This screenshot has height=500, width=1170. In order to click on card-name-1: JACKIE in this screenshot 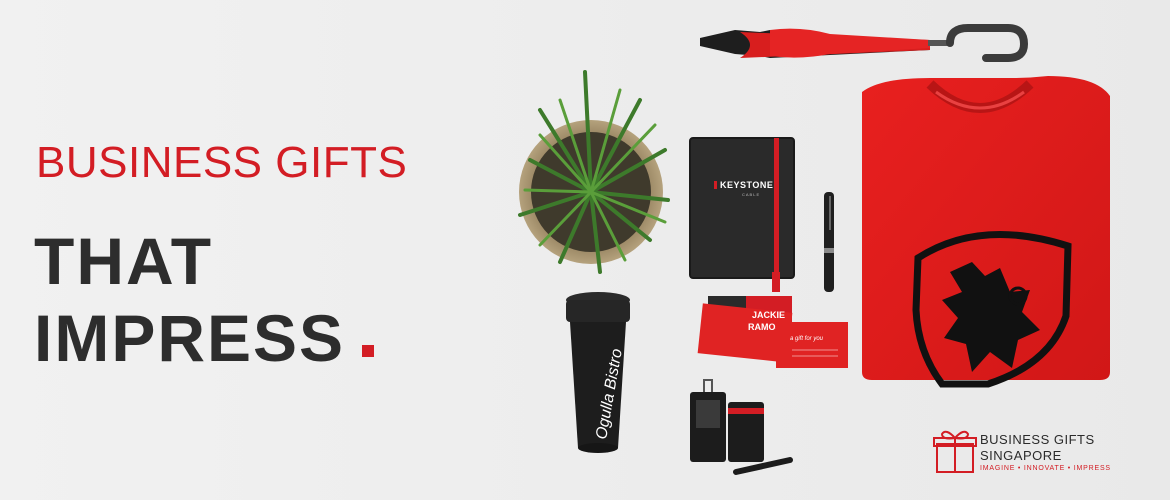, I will do `click(768, 315)`.